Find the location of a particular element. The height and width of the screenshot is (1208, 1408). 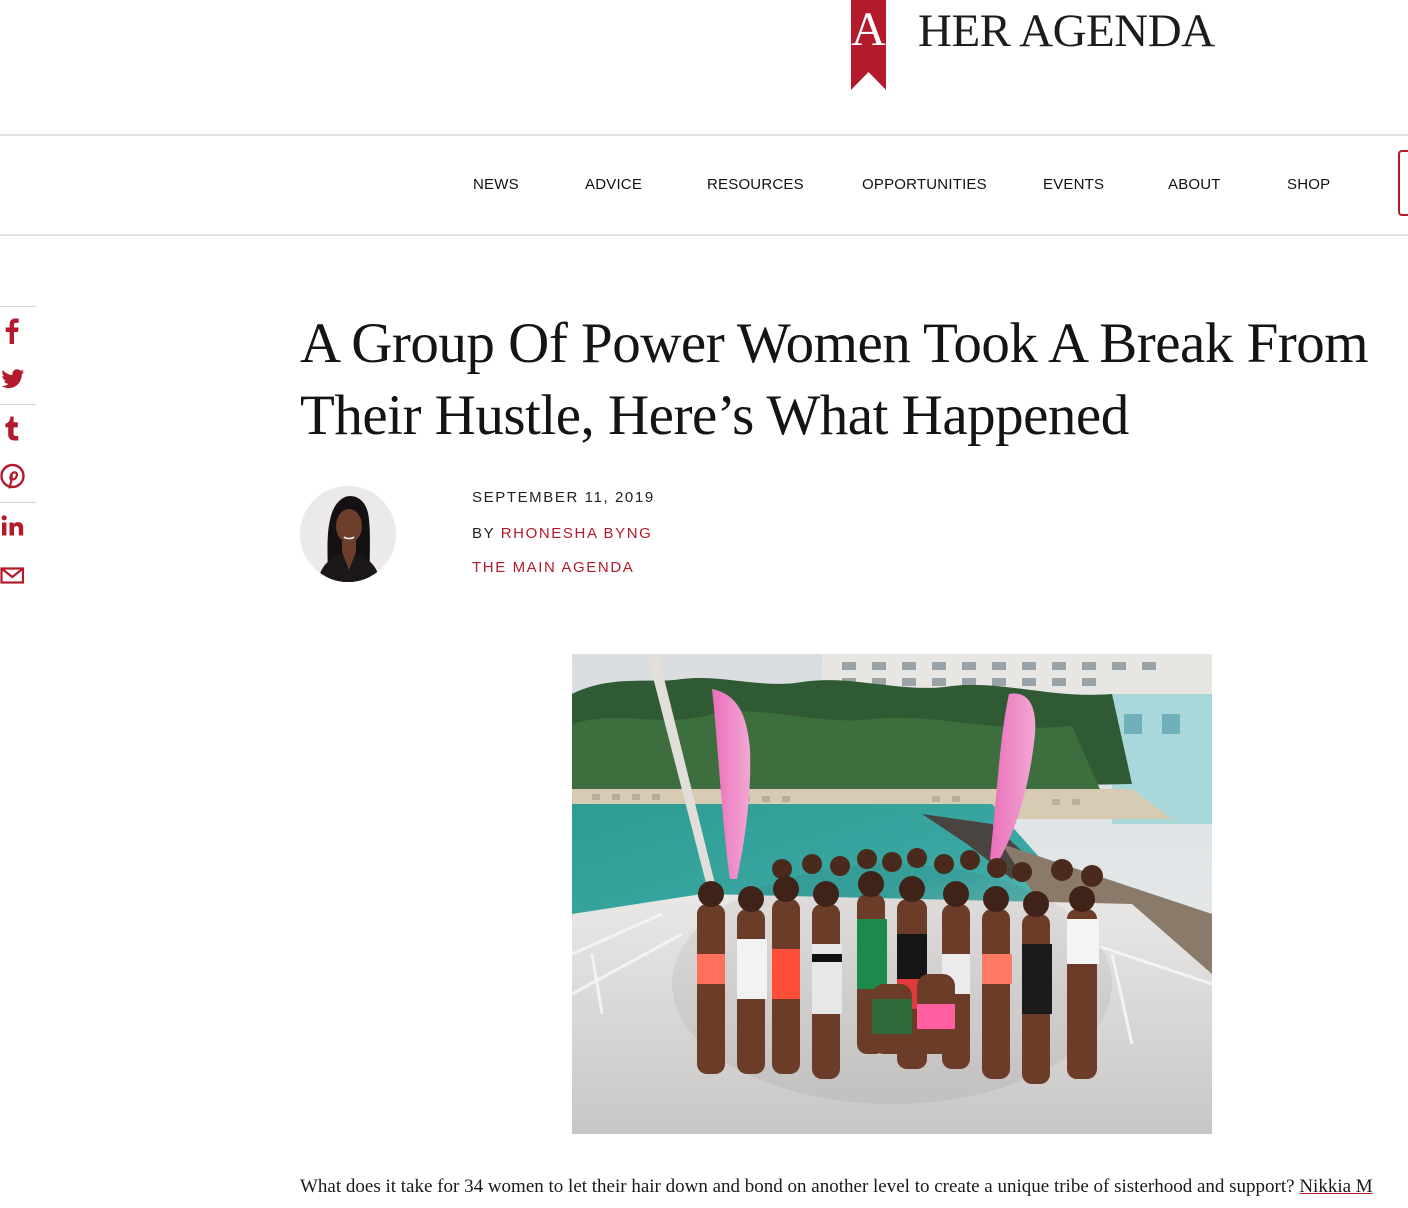

twitter-share-button is located at coordinates (18, 382).